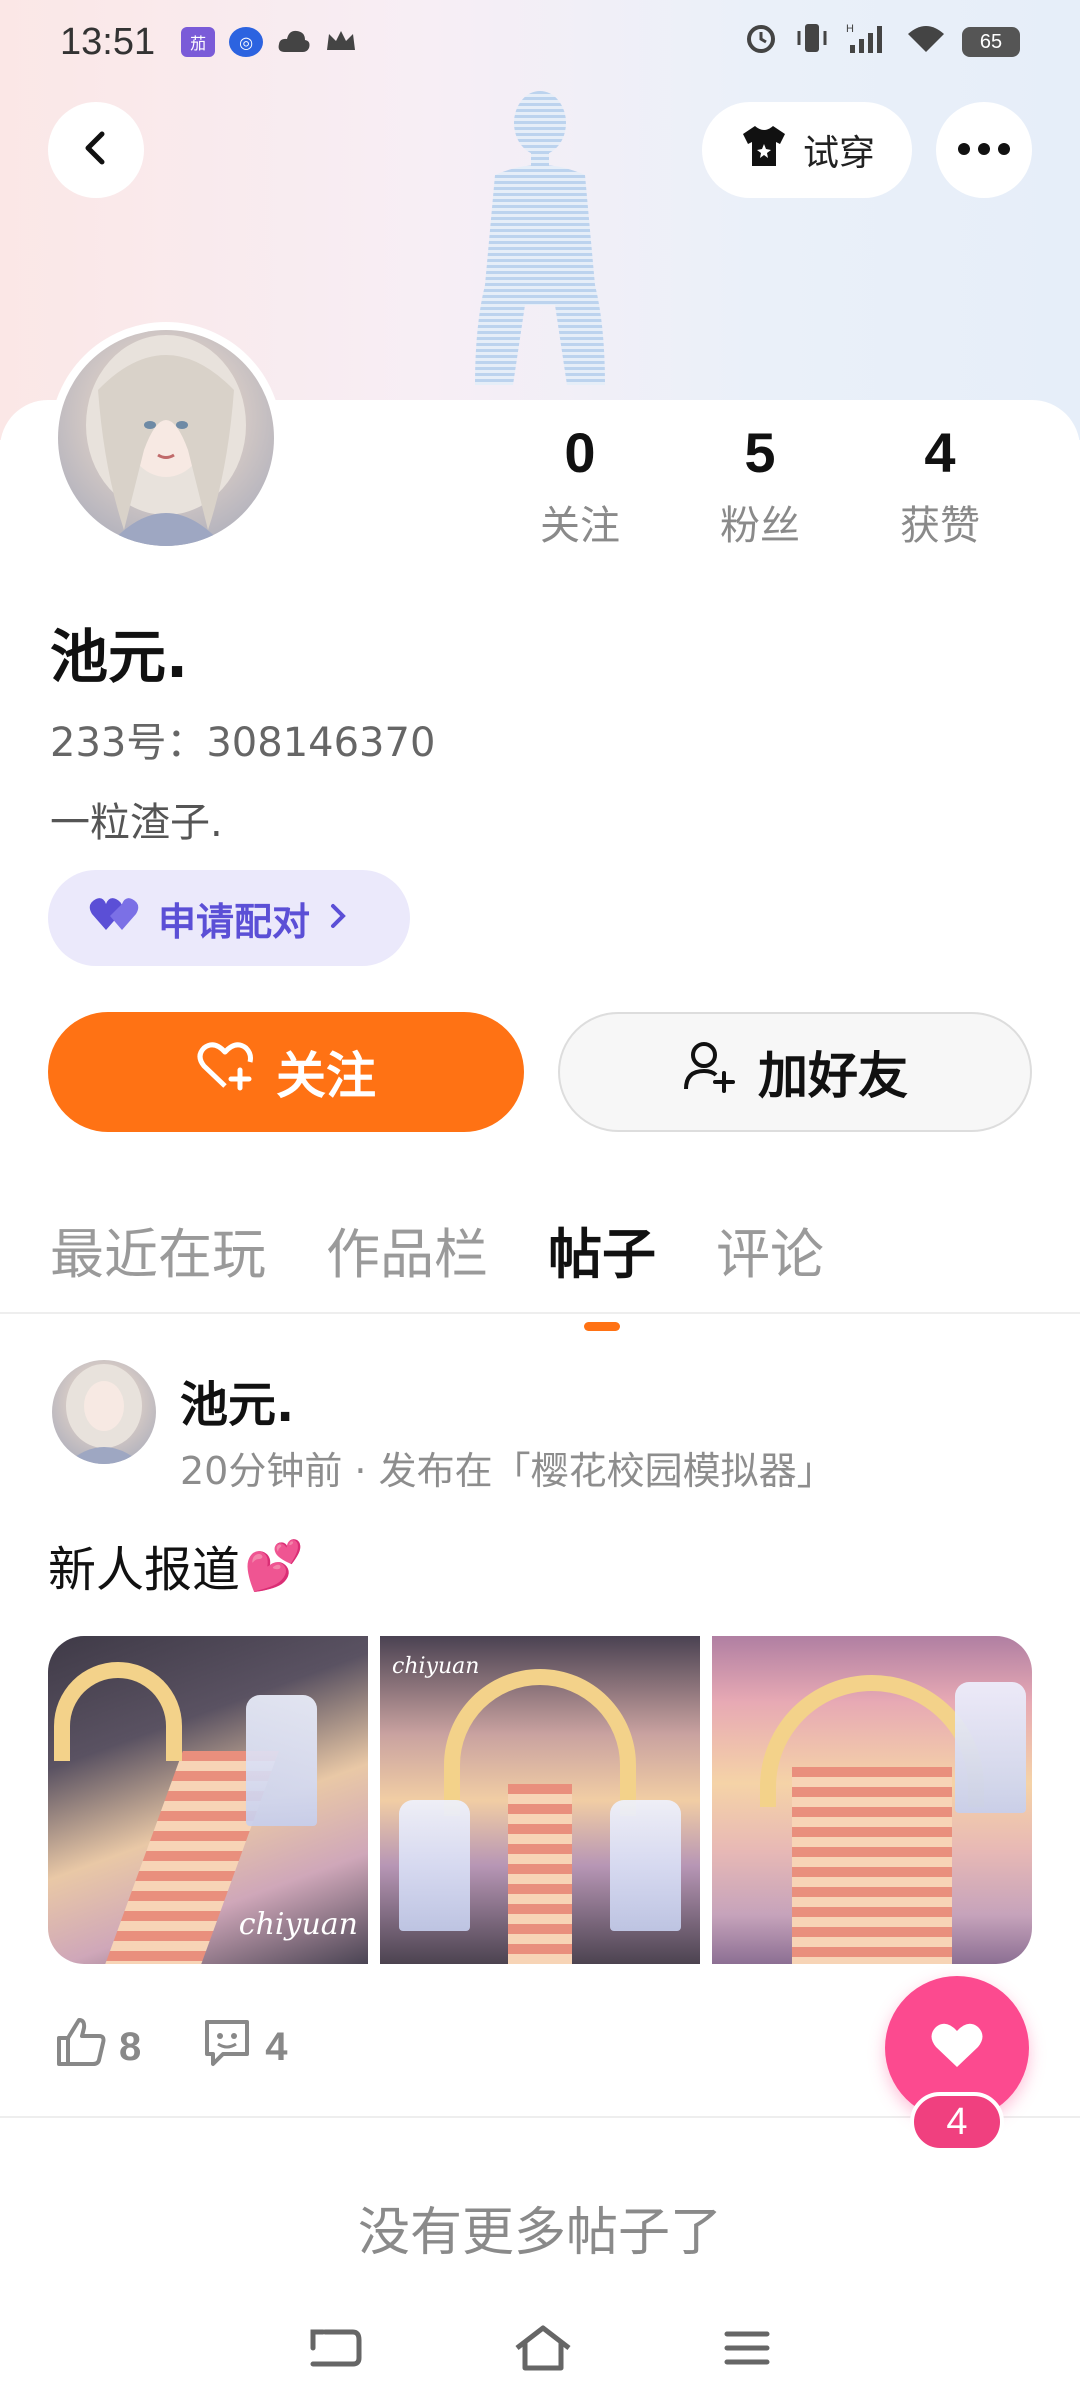  Describe the element at coordinates (991, 42) in the screenshot. I see `battery-indicator: 65` at that location.